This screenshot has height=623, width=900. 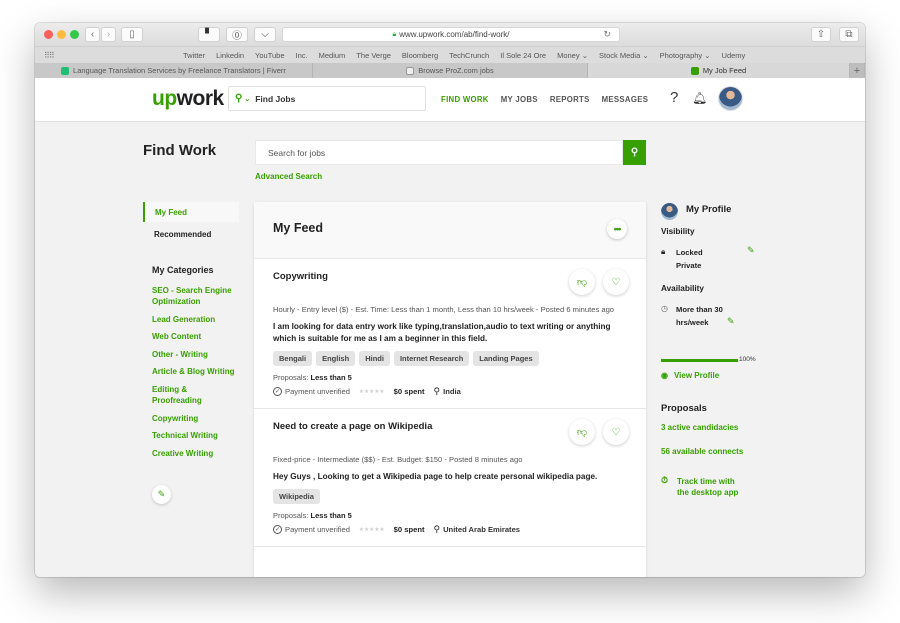 What do you see at coordinates (821, 34) in the screenshot?
I see `share-button: ⇧` at bounding box center [821, 34].